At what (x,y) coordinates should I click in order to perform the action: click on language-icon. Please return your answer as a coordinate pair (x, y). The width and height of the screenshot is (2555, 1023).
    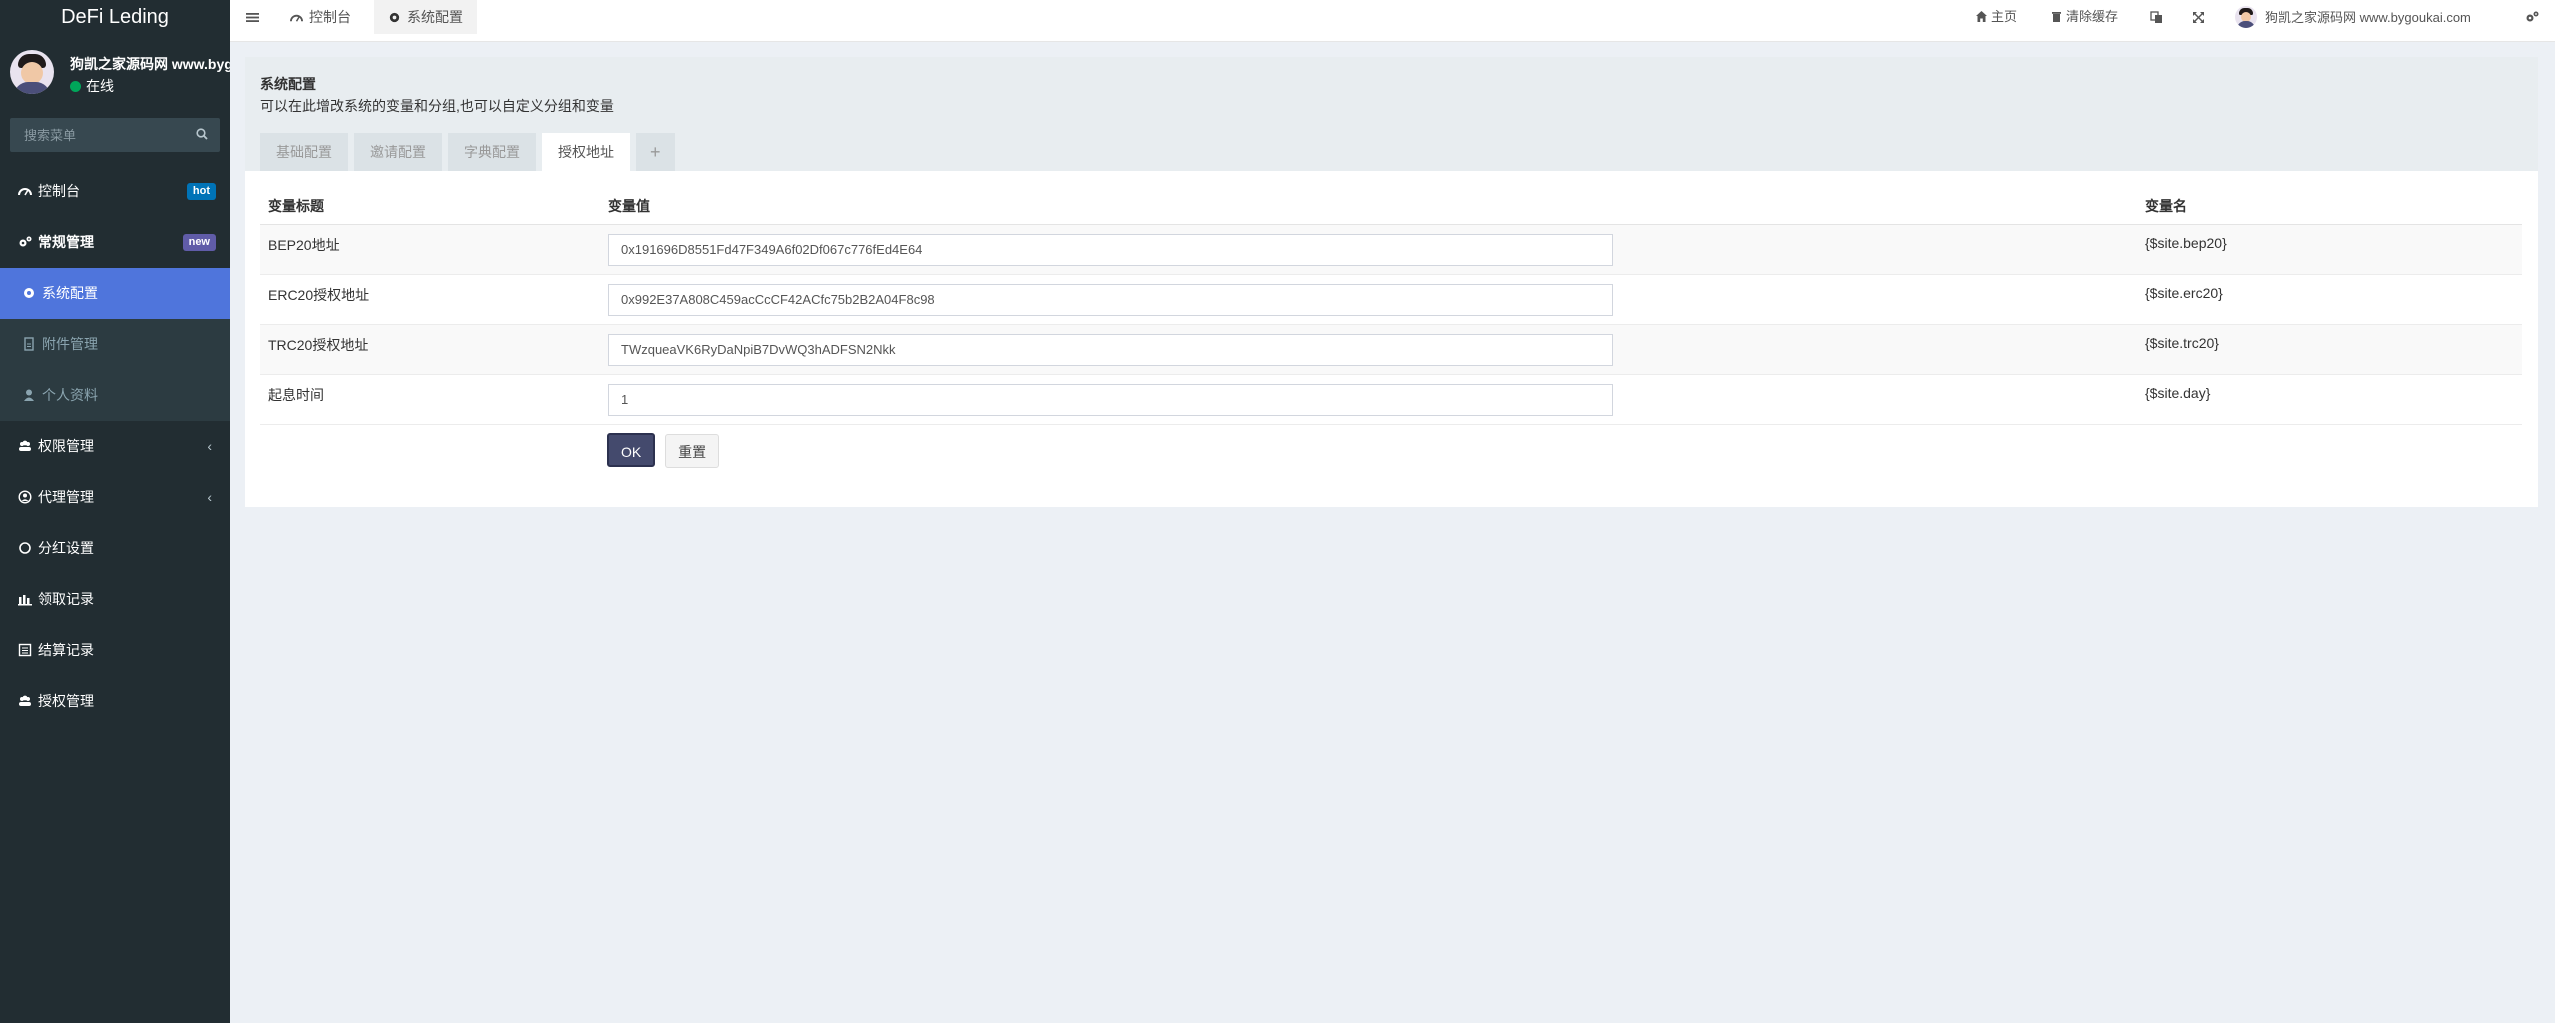
    Looking at the image, I should click on (2156, 17).